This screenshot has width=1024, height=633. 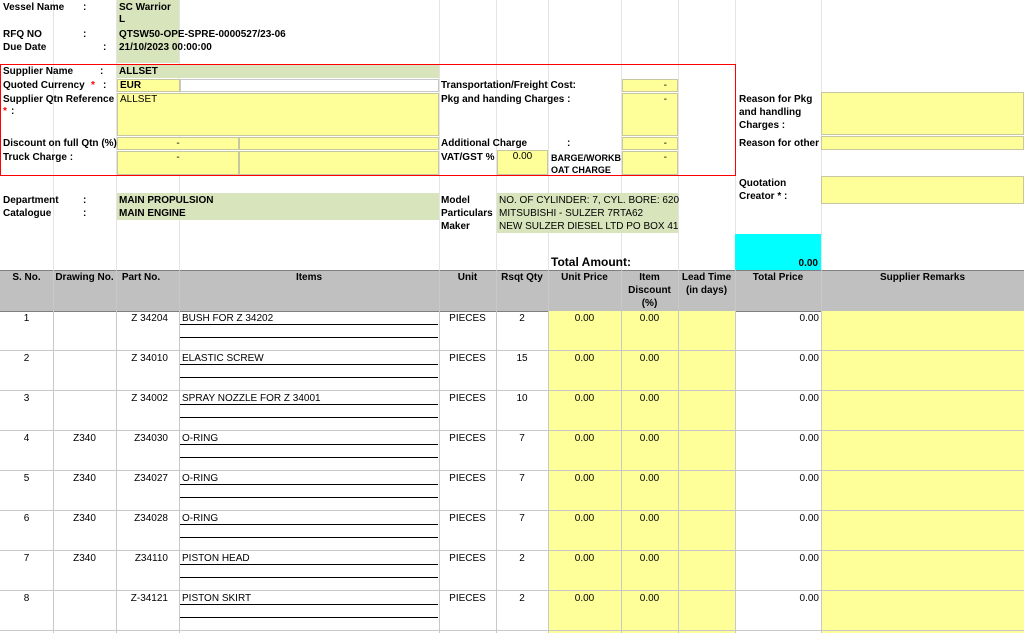 I want to click on col-items: Items, so click(x=309, y=277).